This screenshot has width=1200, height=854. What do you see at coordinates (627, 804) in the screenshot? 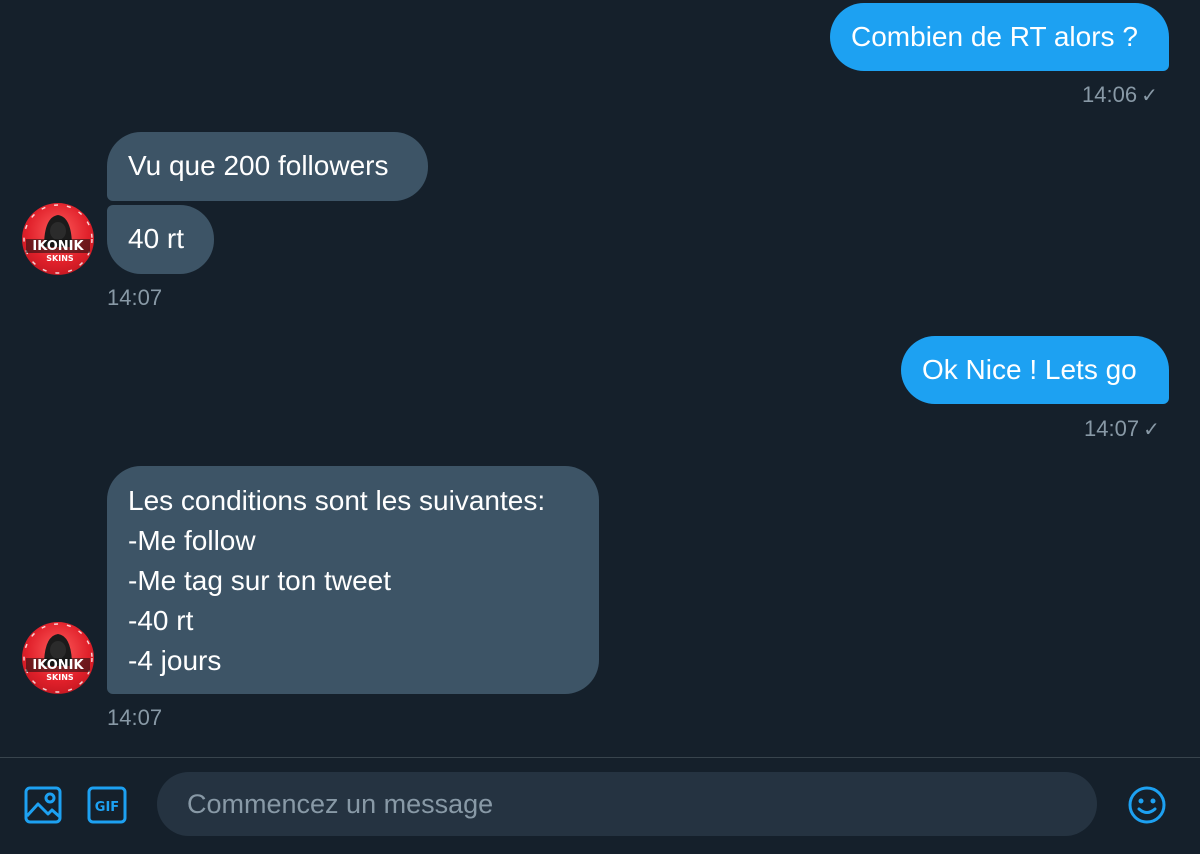
I see `message-input` at bounding box center [627, 804].